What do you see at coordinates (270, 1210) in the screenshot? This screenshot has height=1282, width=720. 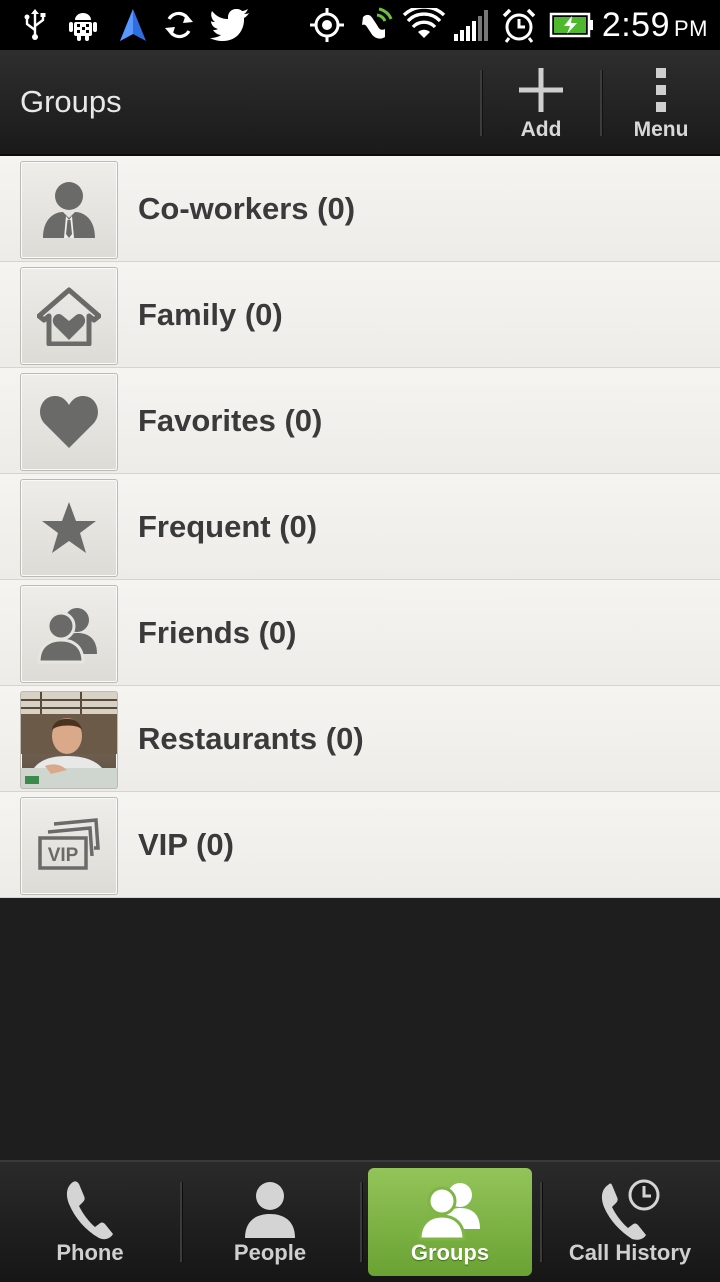 I see `person-icon` at bounding box center [270, 1210].